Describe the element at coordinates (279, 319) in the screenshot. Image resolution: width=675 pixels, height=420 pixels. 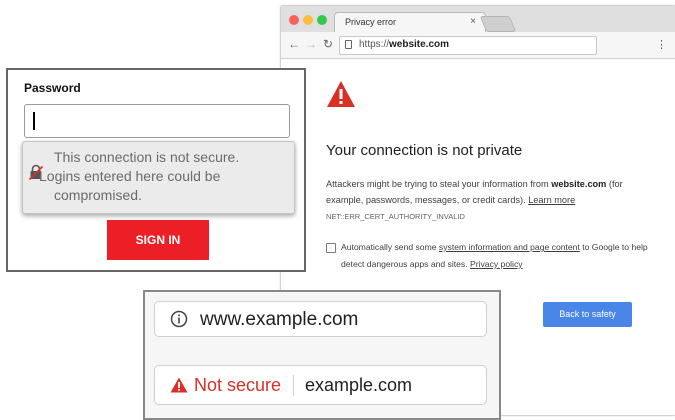
I see `secure-url: www.example.com` at that location.